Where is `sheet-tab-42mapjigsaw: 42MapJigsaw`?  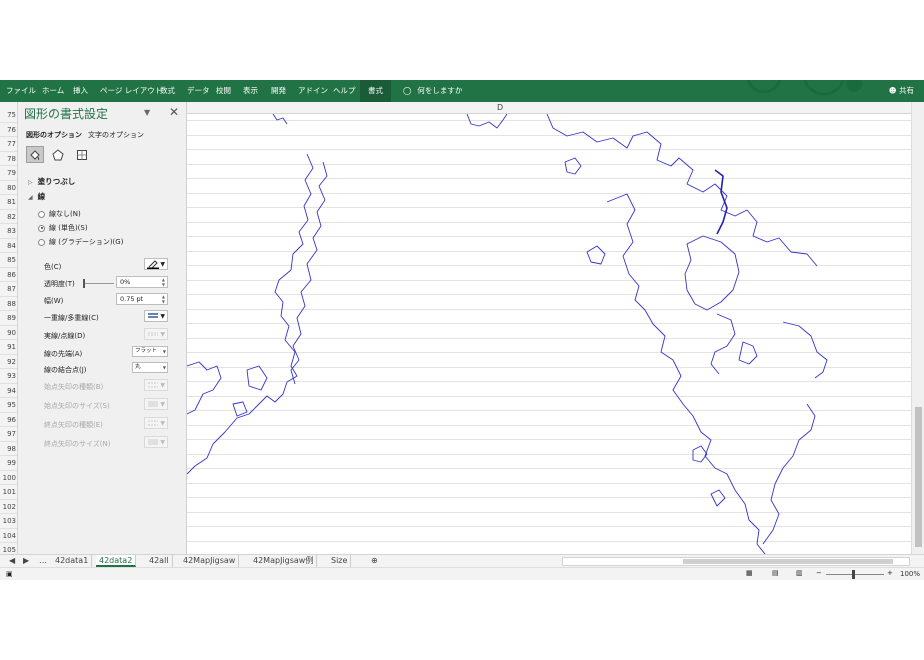
sheet-tab-42mapjigsaw: 42MapJigsaw is located at coordinates (210, 561).